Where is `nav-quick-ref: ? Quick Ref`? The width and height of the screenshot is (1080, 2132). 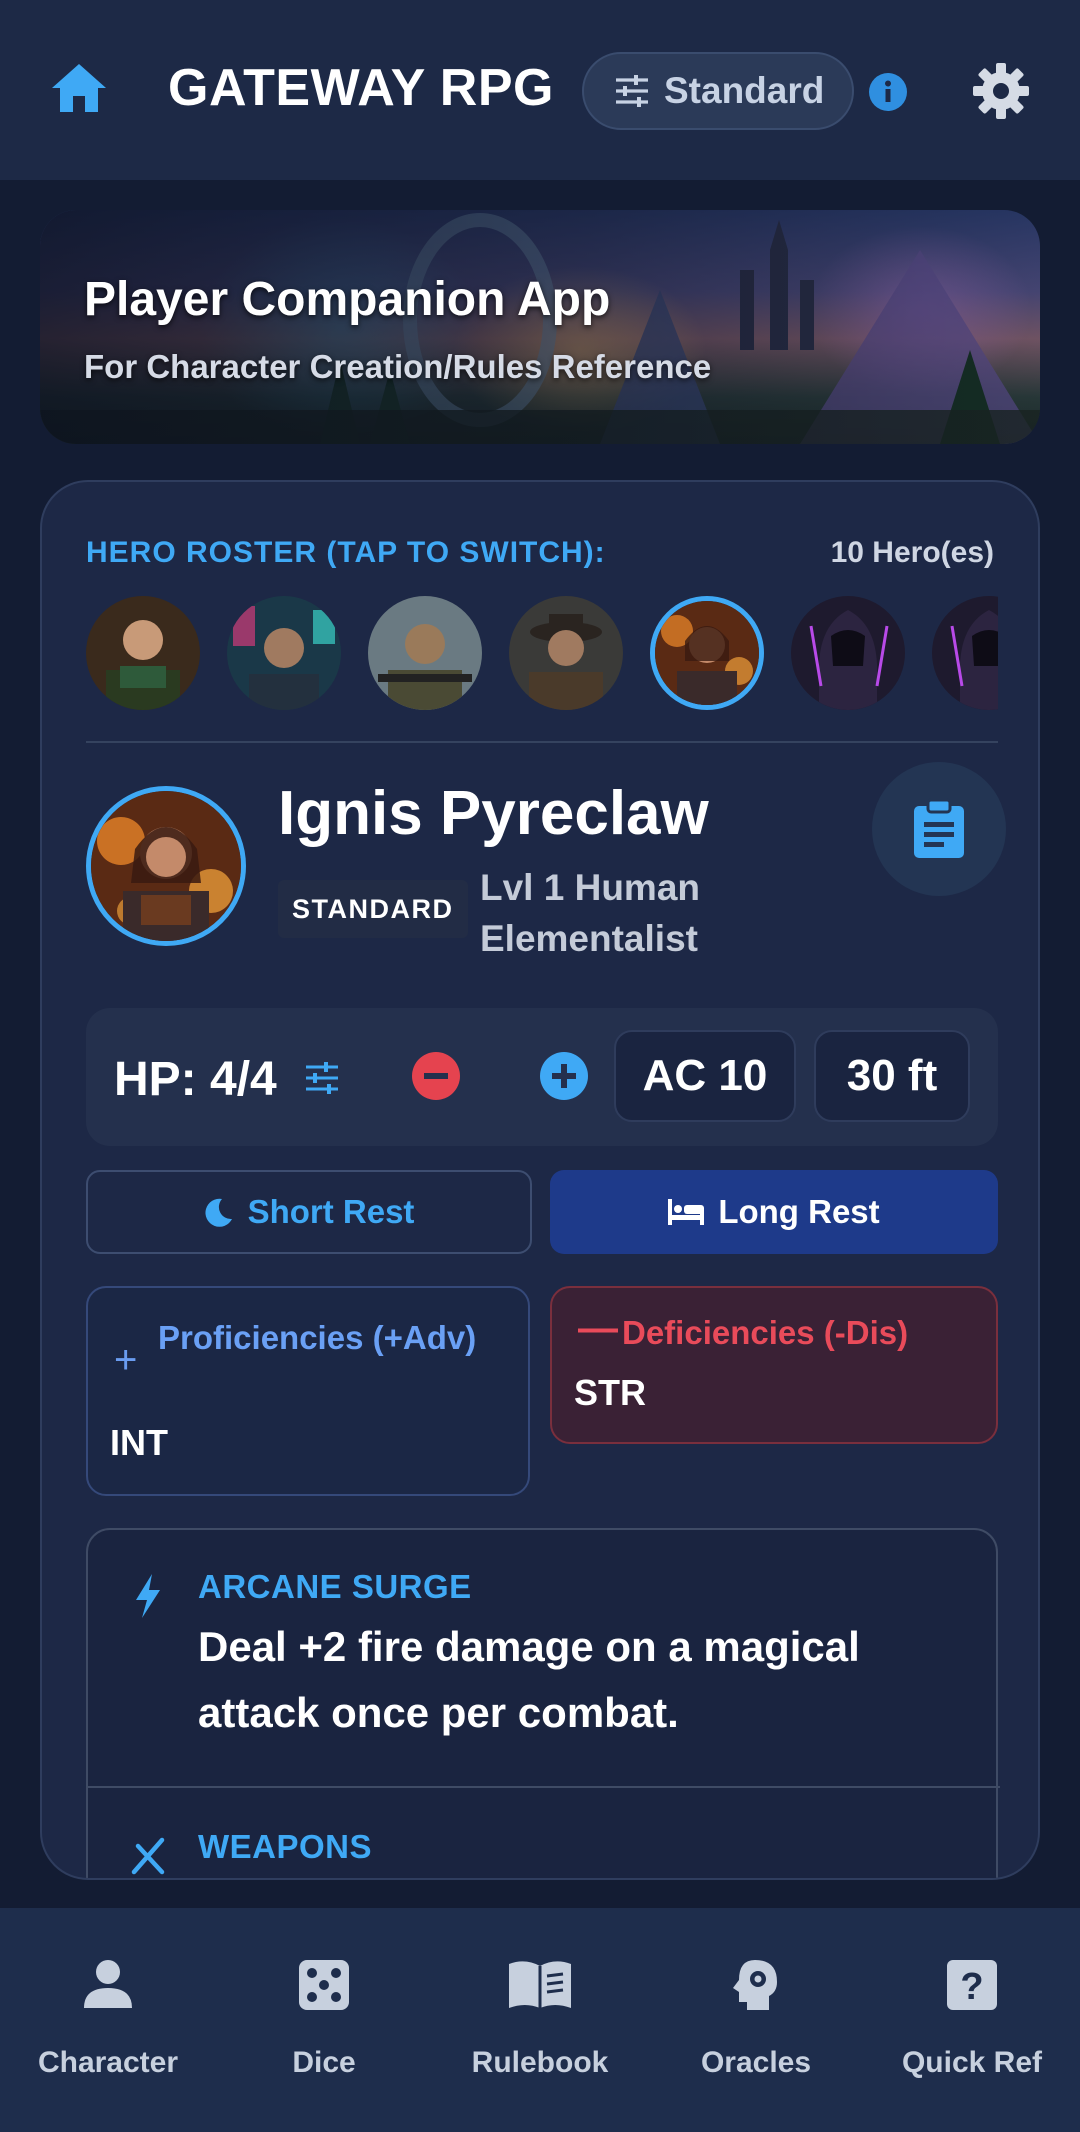 nav-quick-ref: ? Quick Ref is located at coordinates (972, 2020).